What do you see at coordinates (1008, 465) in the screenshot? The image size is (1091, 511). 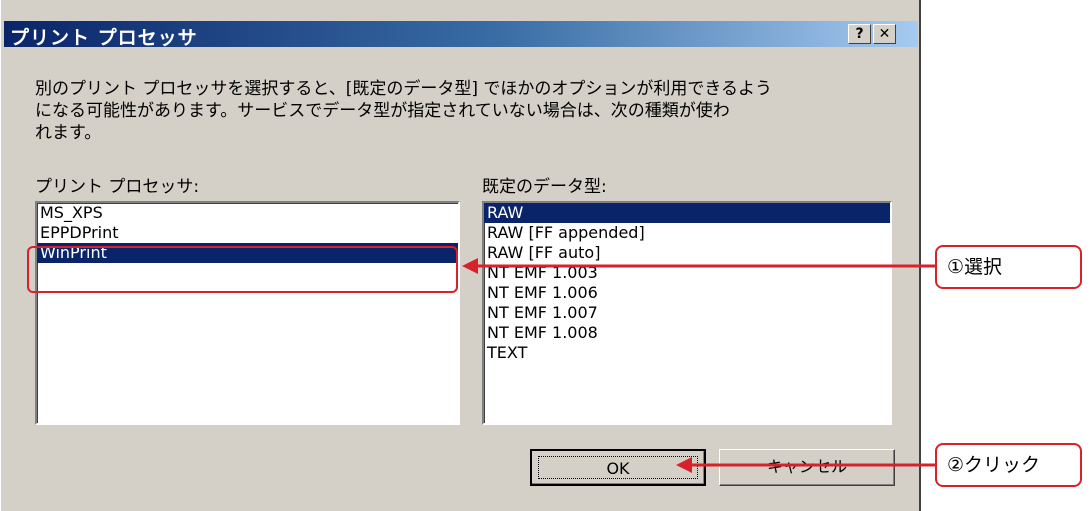 I see `callout-step2: ②クリック` at bounding box center [1008, 465].